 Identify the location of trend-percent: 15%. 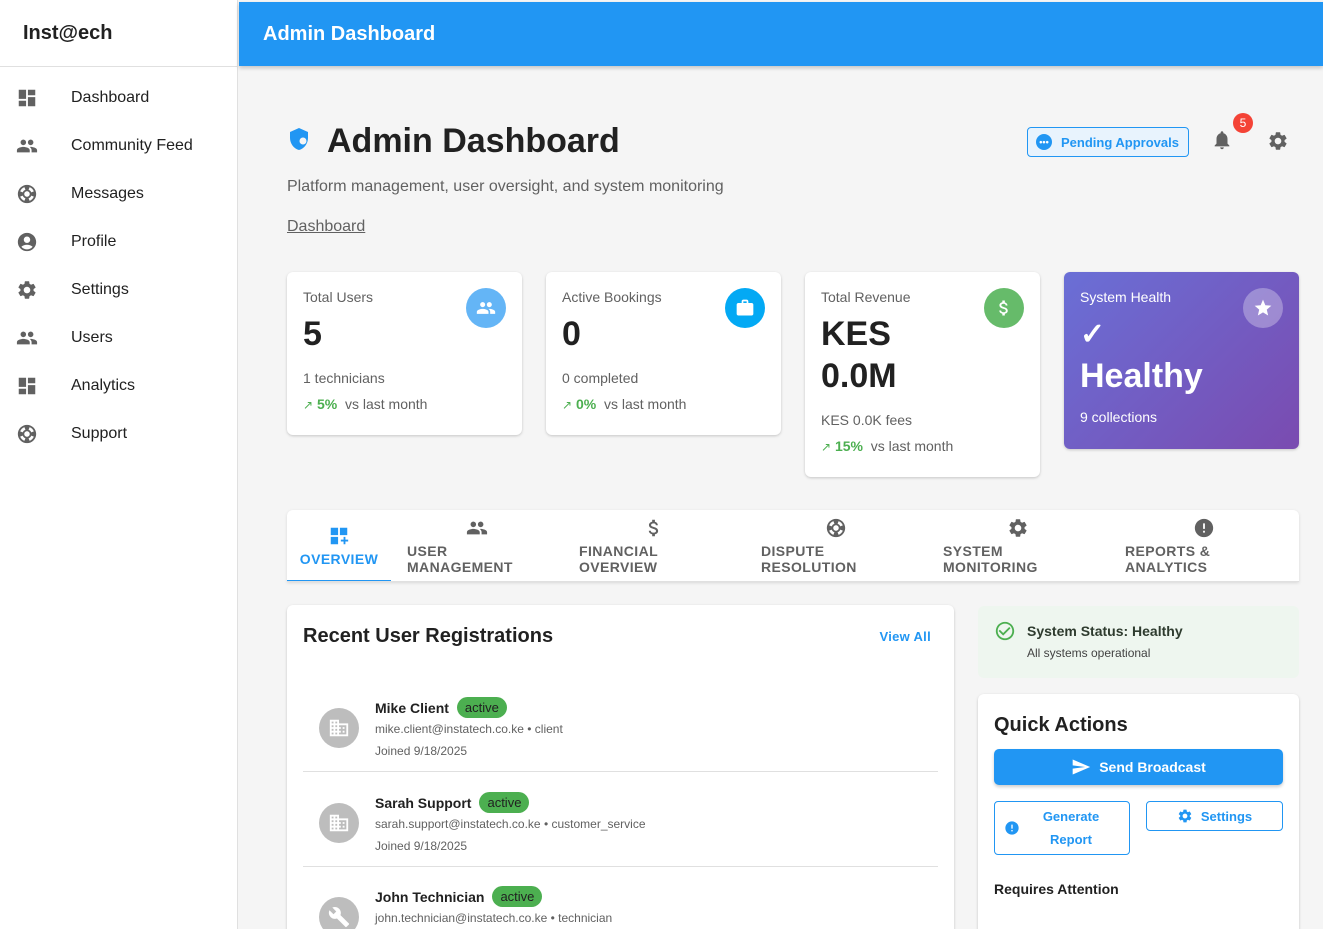
(848, 446).